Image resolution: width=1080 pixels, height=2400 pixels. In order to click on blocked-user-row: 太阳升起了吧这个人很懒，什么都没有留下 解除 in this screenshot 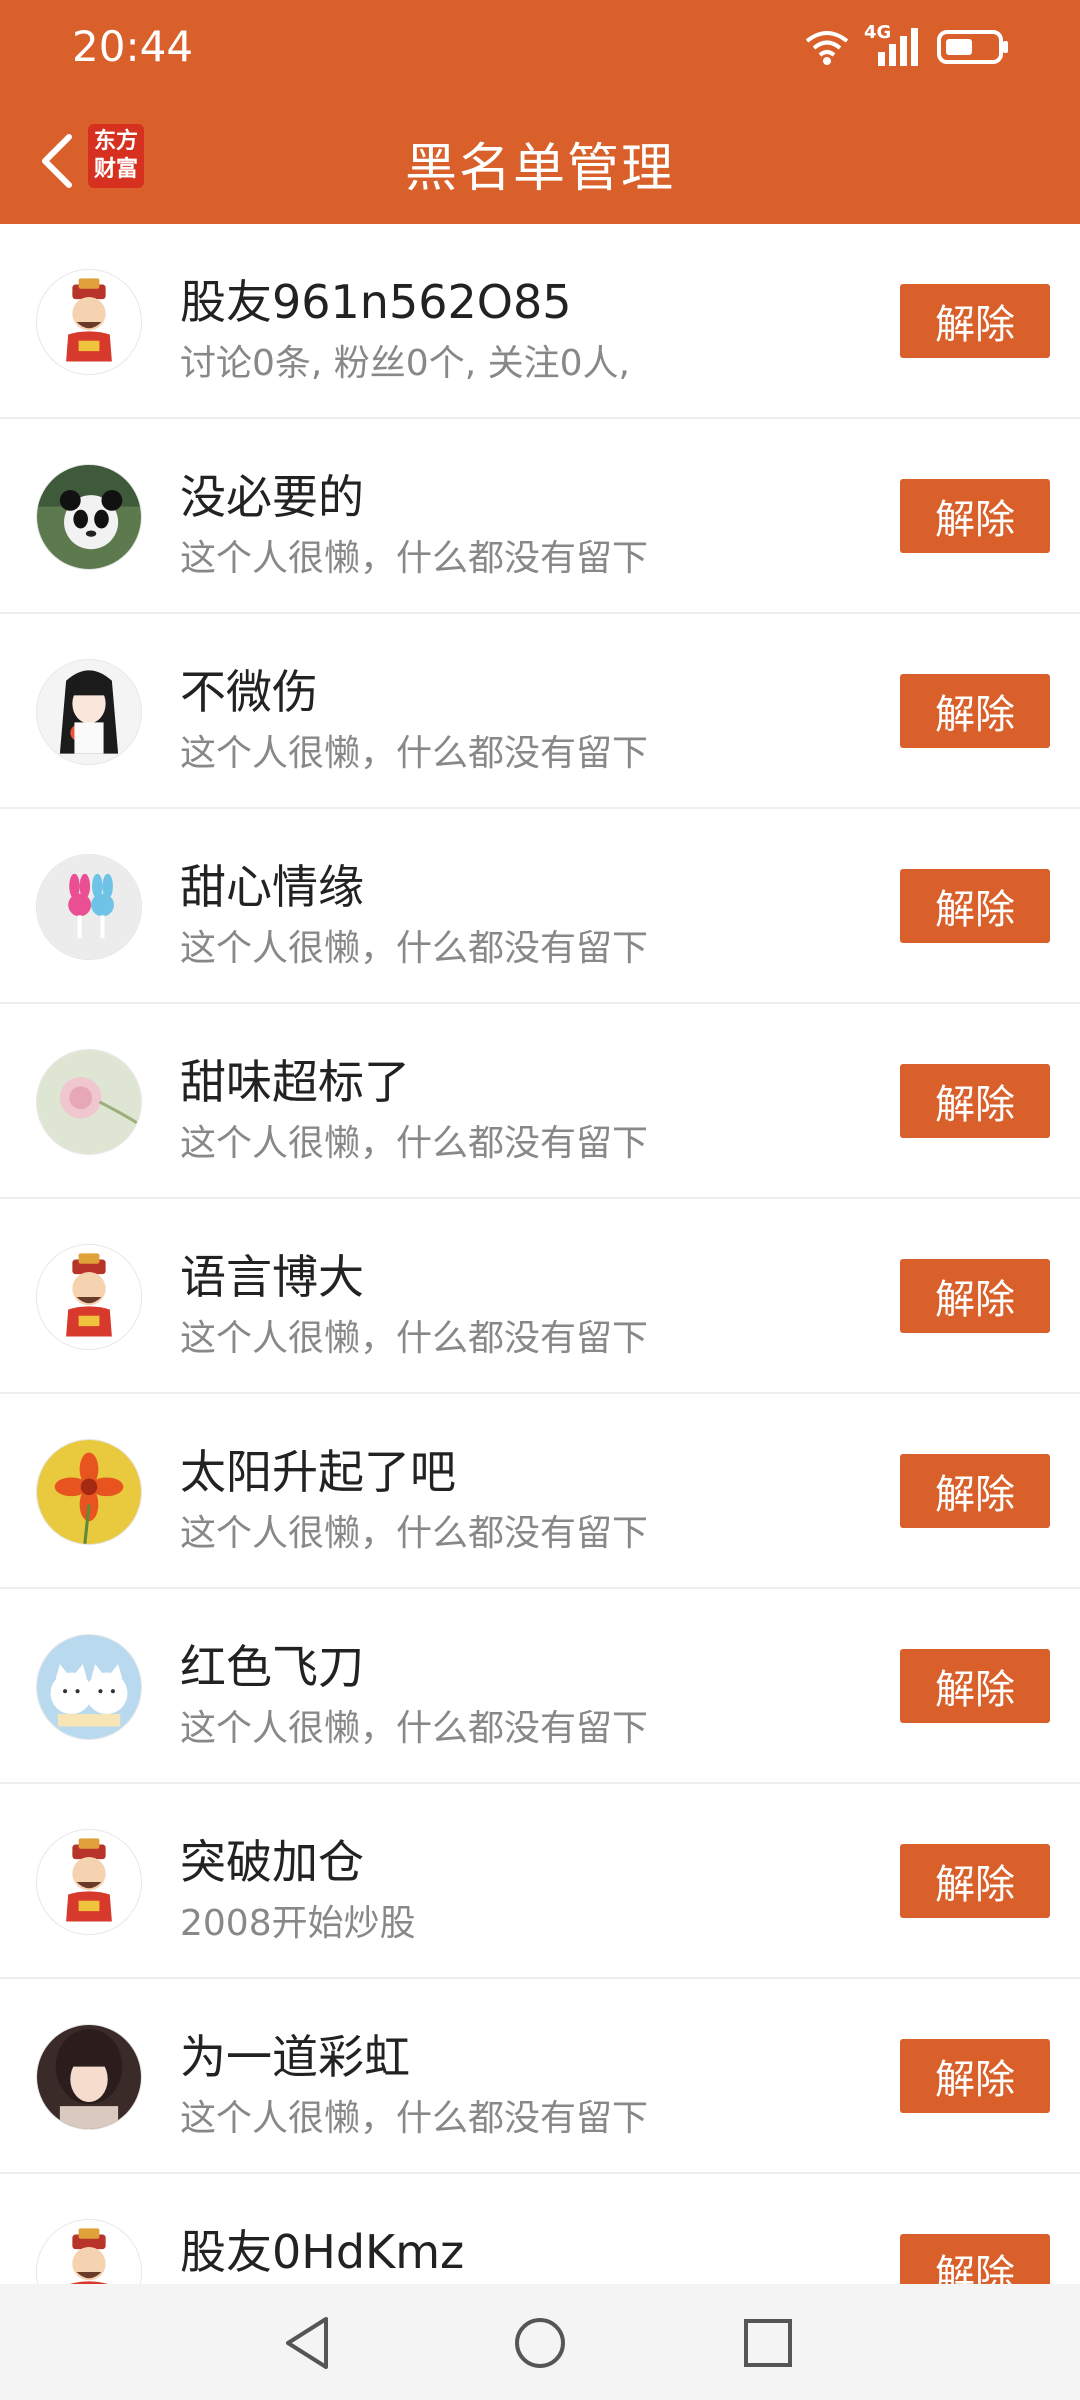, I will do `click(540, 1491)`.